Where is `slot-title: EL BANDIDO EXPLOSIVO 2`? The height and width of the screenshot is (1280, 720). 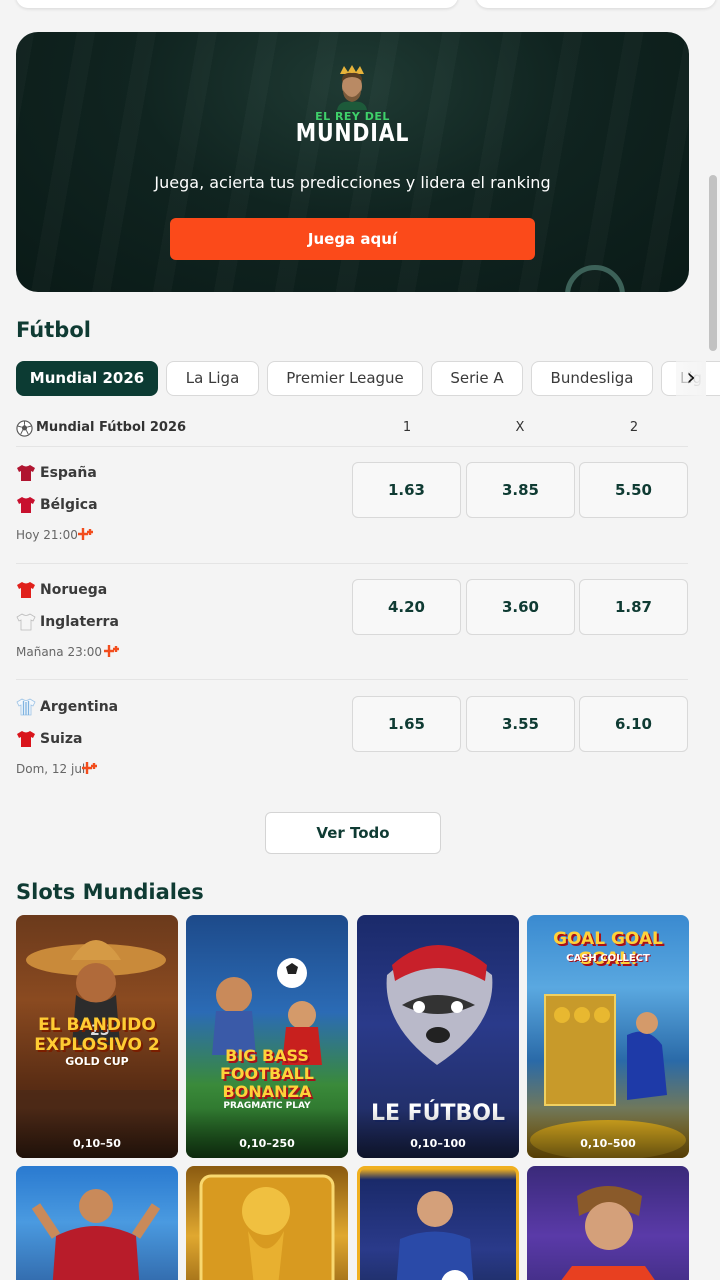 slot-title: EL BANDIDO EXPLOSIVO 2 is located at coordinates (97, 1035).